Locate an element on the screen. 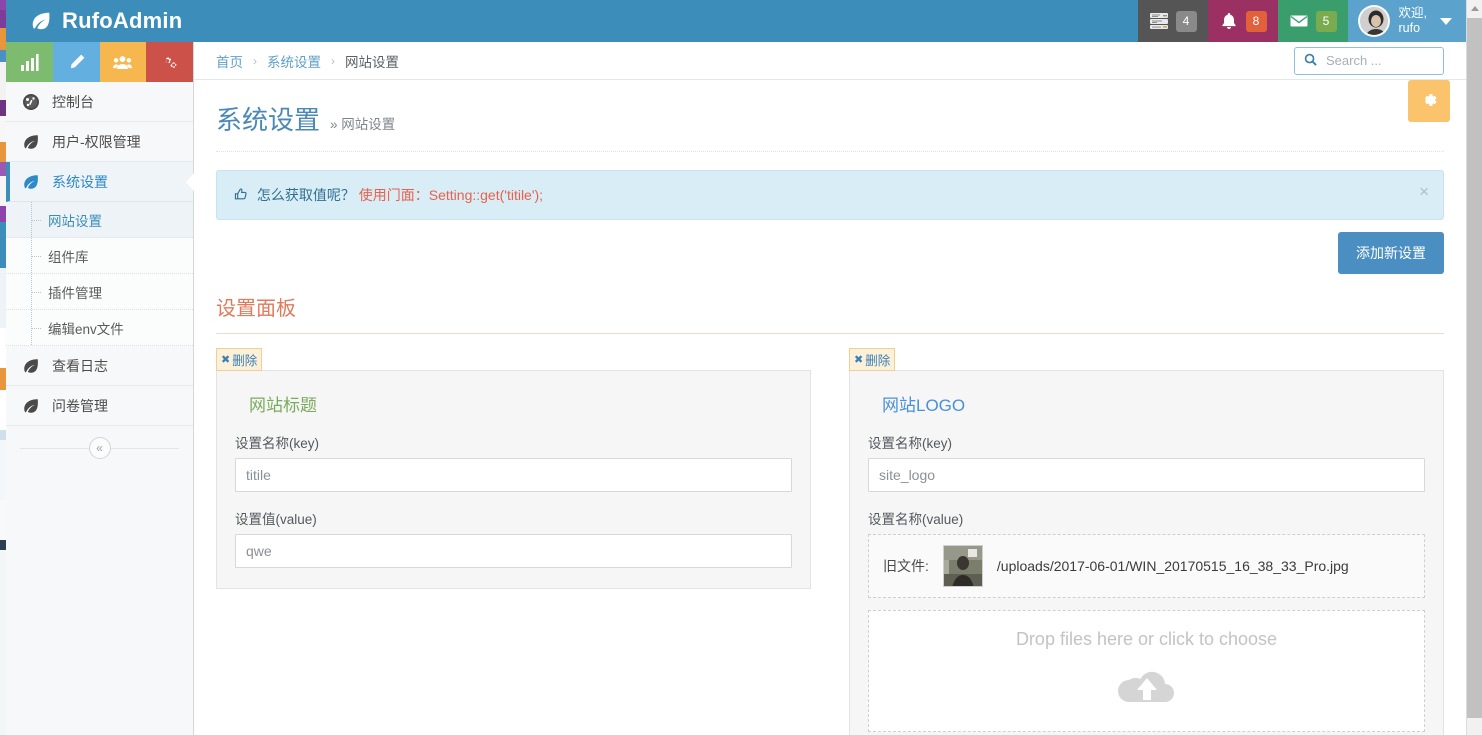 This screenshot has height=735, width=1482. sidebar-subitem-plugin-manage: 插件管理 is located at coordinates (99, 292).